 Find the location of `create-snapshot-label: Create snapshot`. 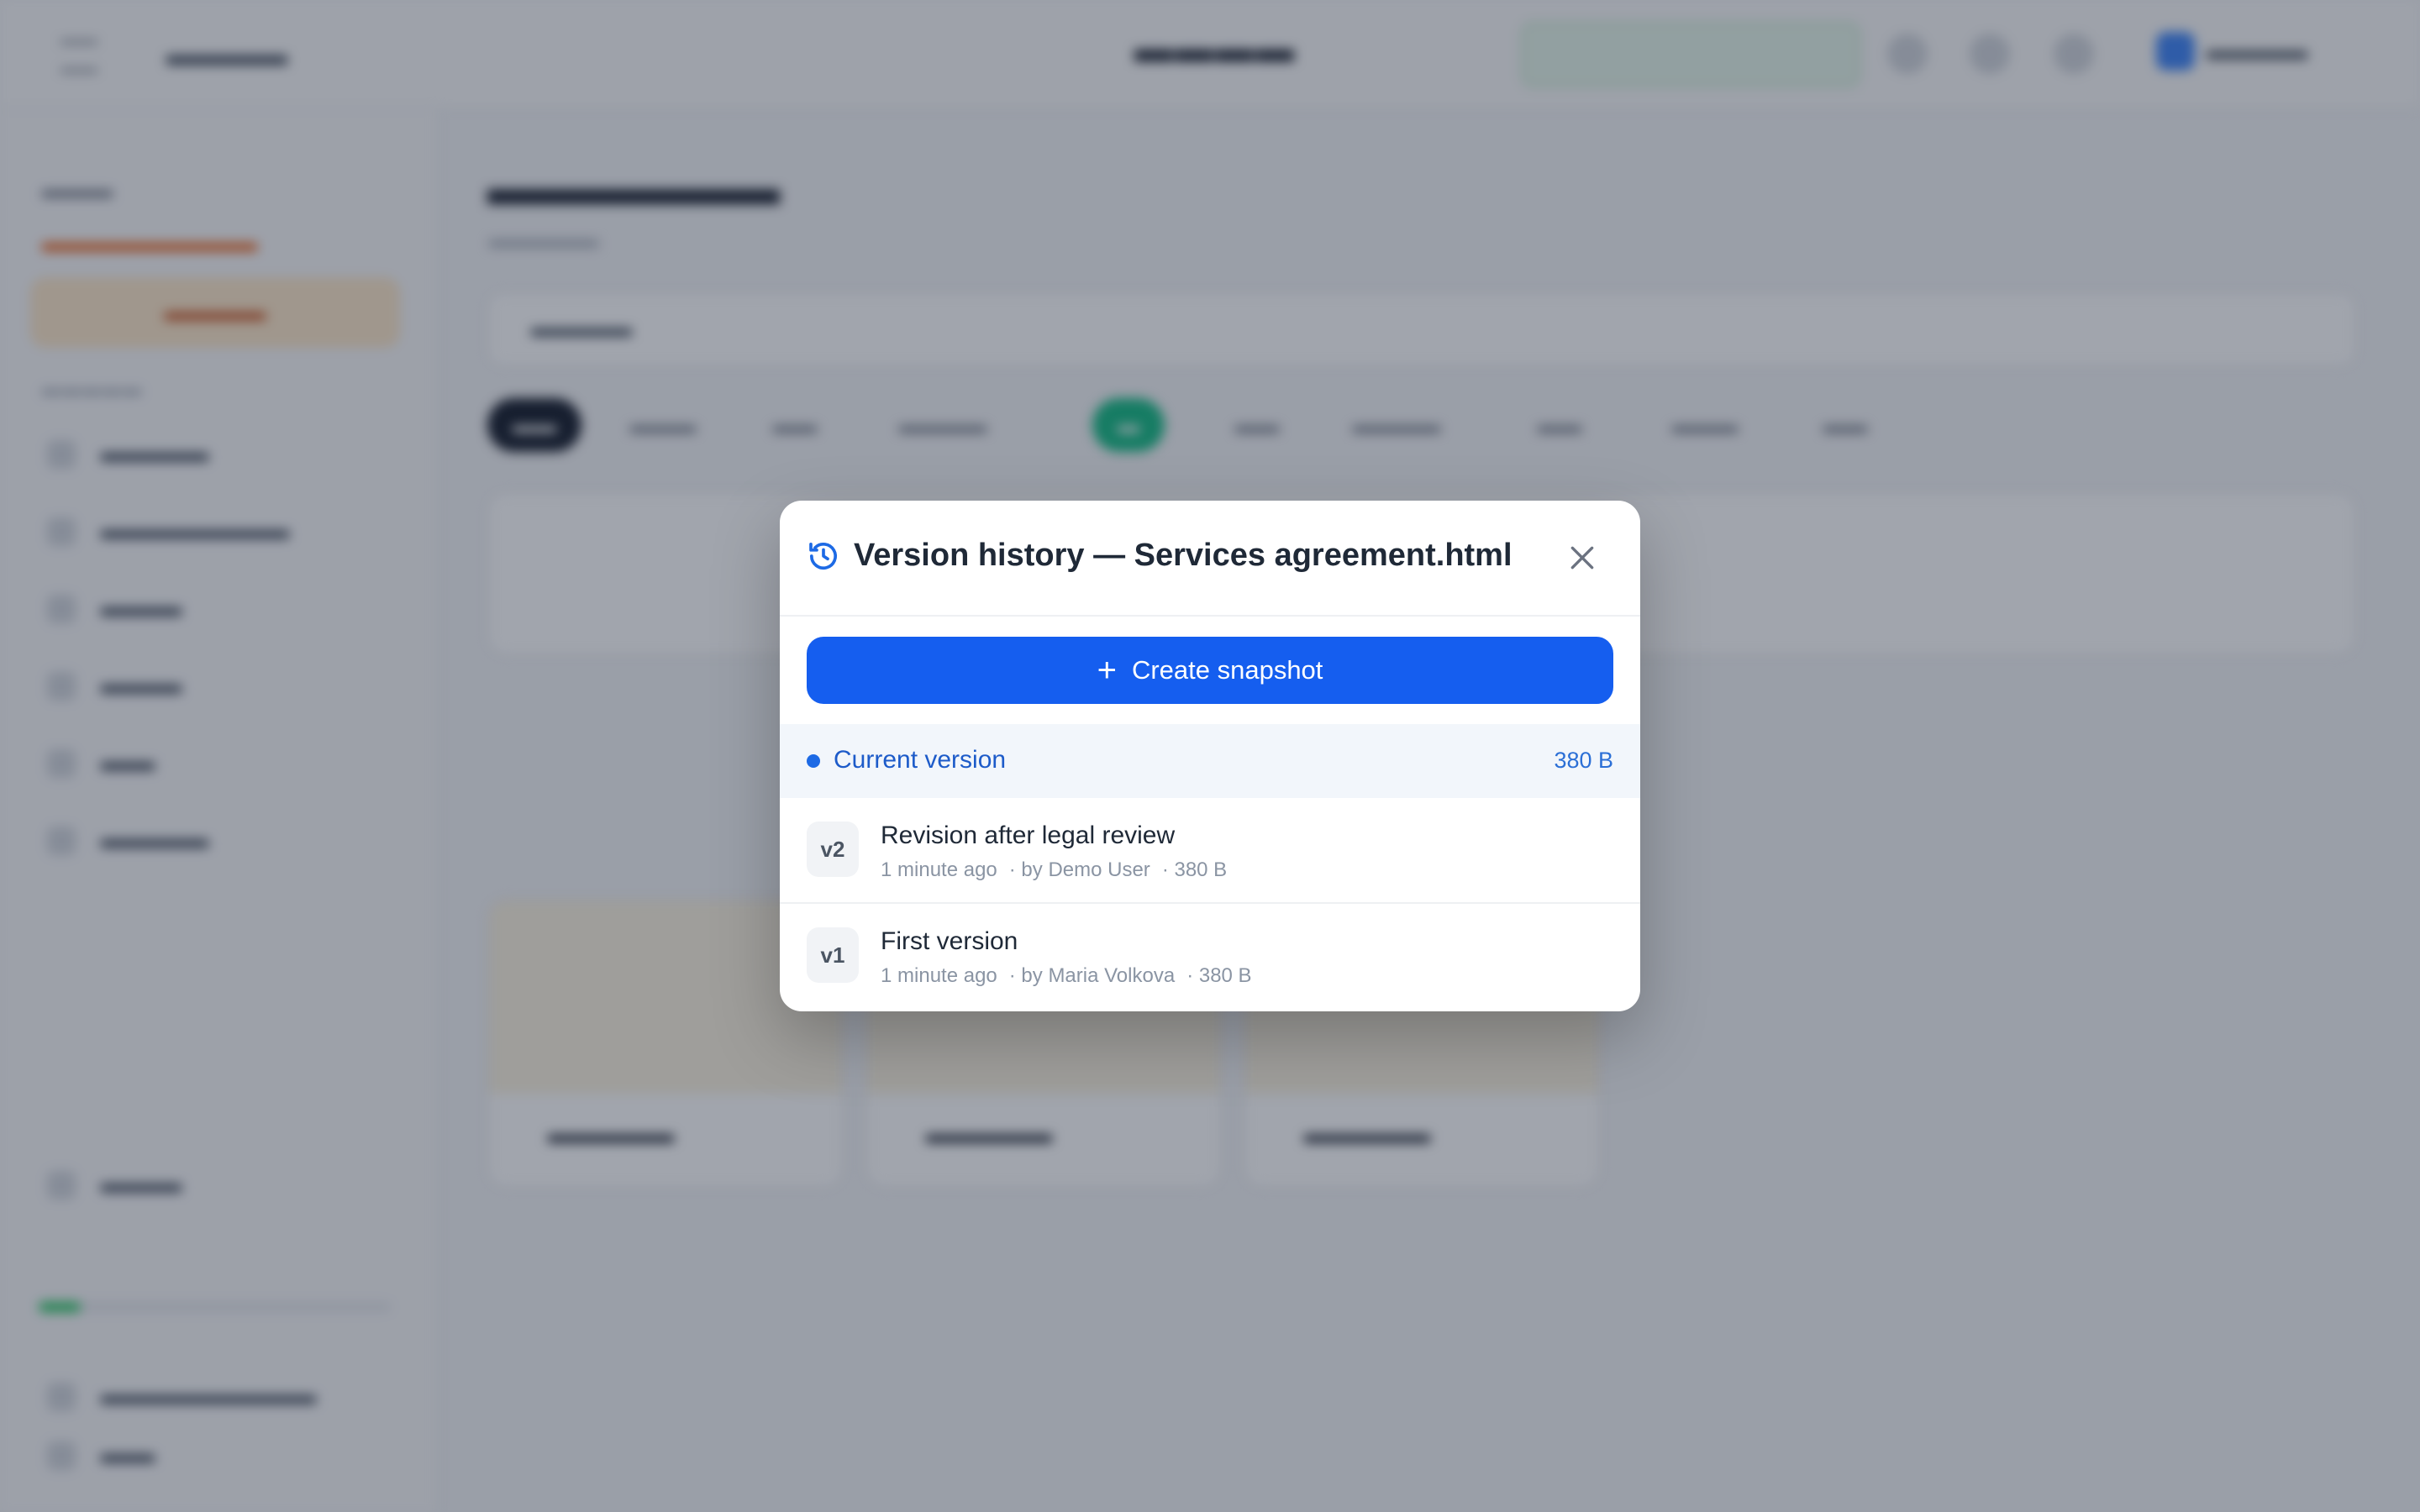

create-snapshot-label: Create snapshot is located at coordinates (1227, 670).